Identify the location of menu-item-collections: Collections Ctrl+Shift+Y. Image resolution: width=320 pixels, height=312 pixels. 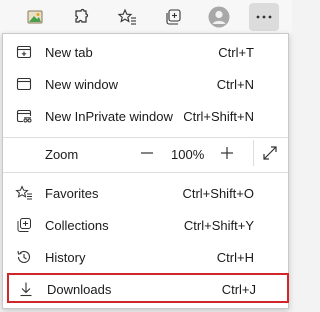
(145, 225).